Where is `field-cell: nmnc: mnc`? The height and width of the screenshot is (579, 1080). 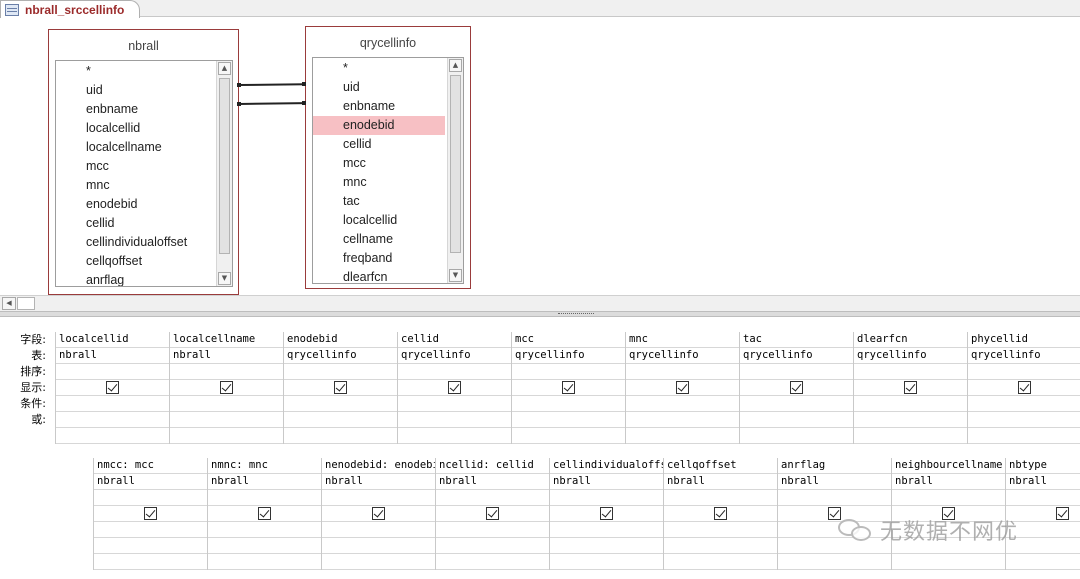
field-cell: nmnc: mnc is located at coordinates (264, 466).